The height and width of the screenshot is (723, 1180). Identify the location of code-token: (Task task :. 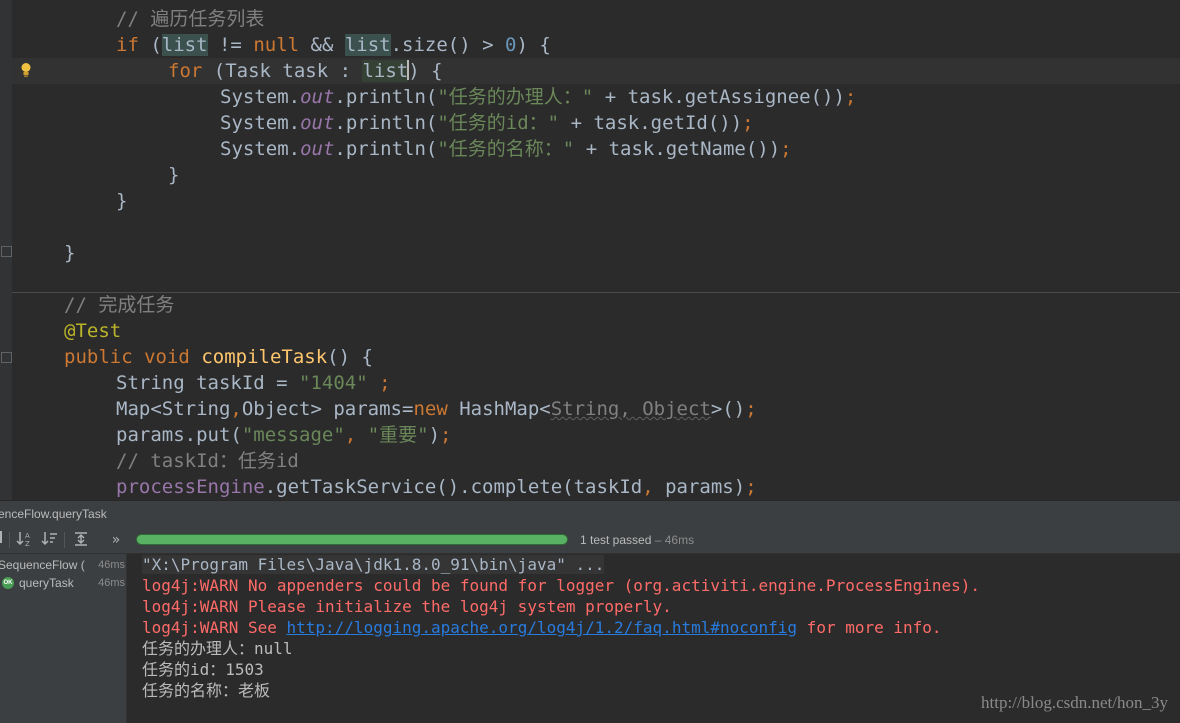
(282, 71).